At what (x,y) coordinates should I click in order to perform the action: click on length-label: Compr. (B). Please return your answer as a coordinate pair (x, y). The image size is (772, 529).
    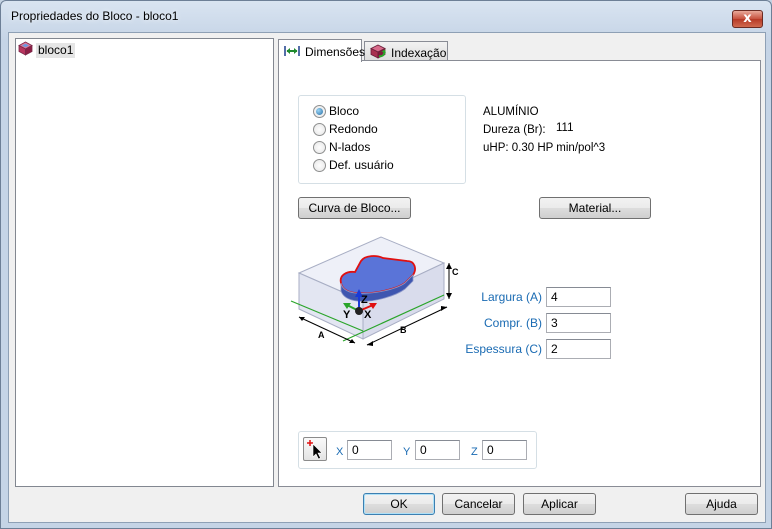
    Looking at the image, I should click on (512, 323).